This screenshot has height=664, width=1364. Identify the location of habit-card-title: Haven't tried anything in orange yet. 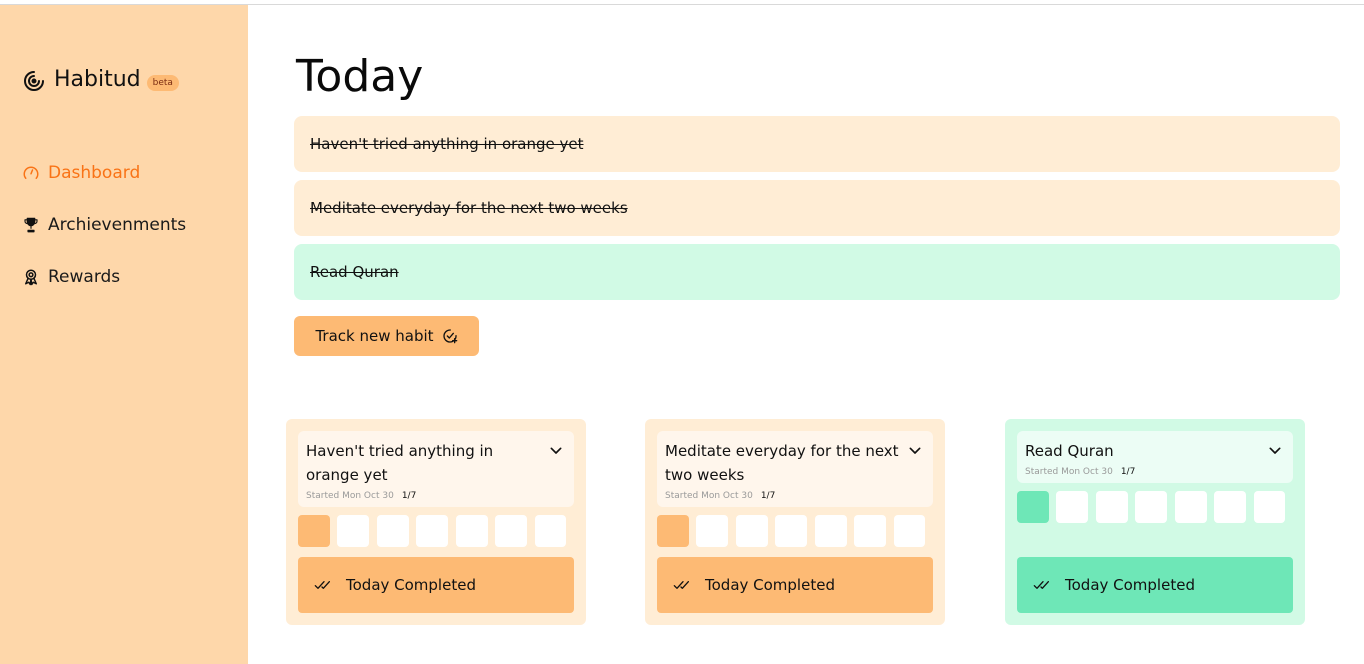
(400, 463).